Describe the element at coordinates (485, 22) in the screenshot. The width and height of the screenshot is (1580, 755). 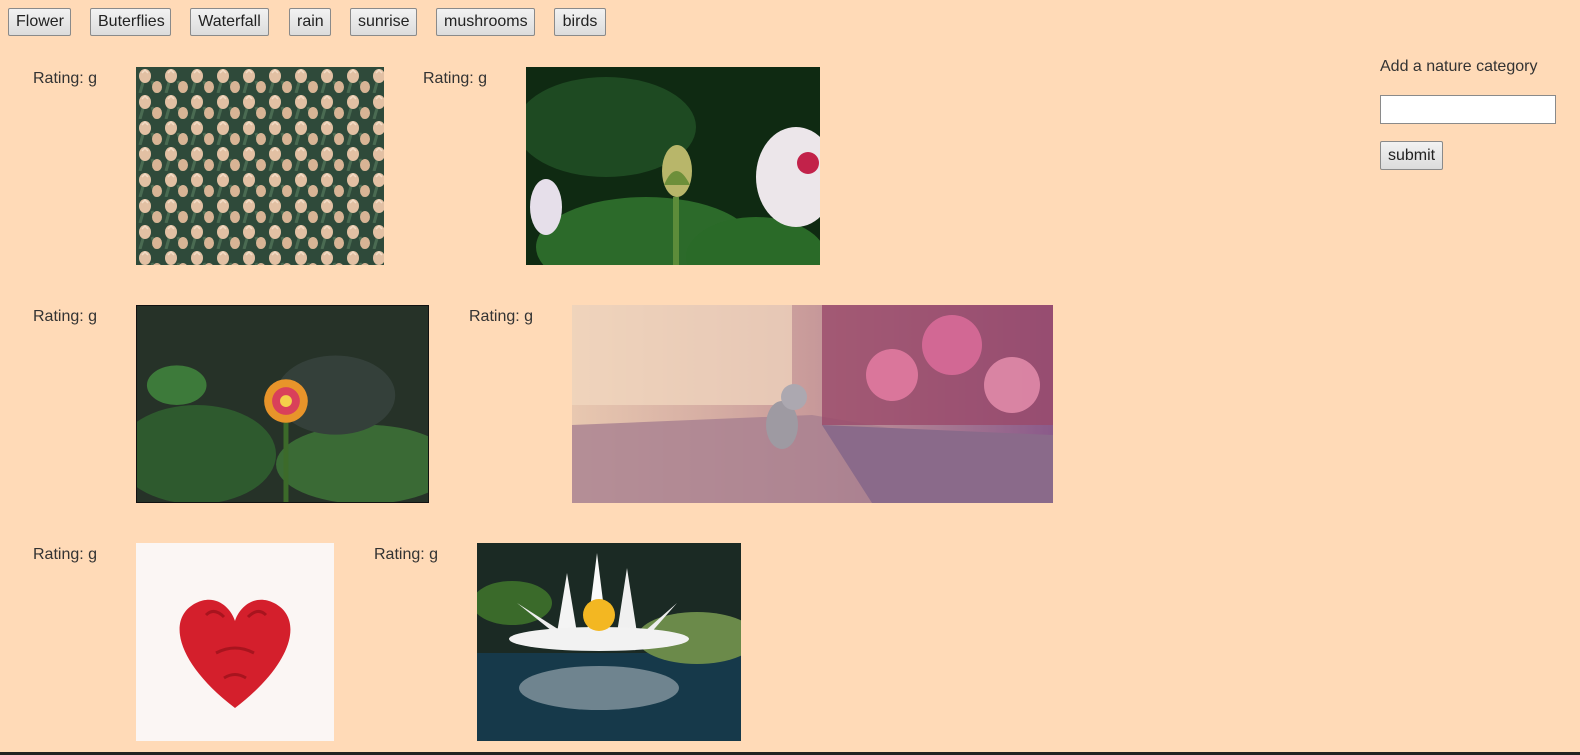
I see `category-button-mushrooms: mushrooms` at that location.